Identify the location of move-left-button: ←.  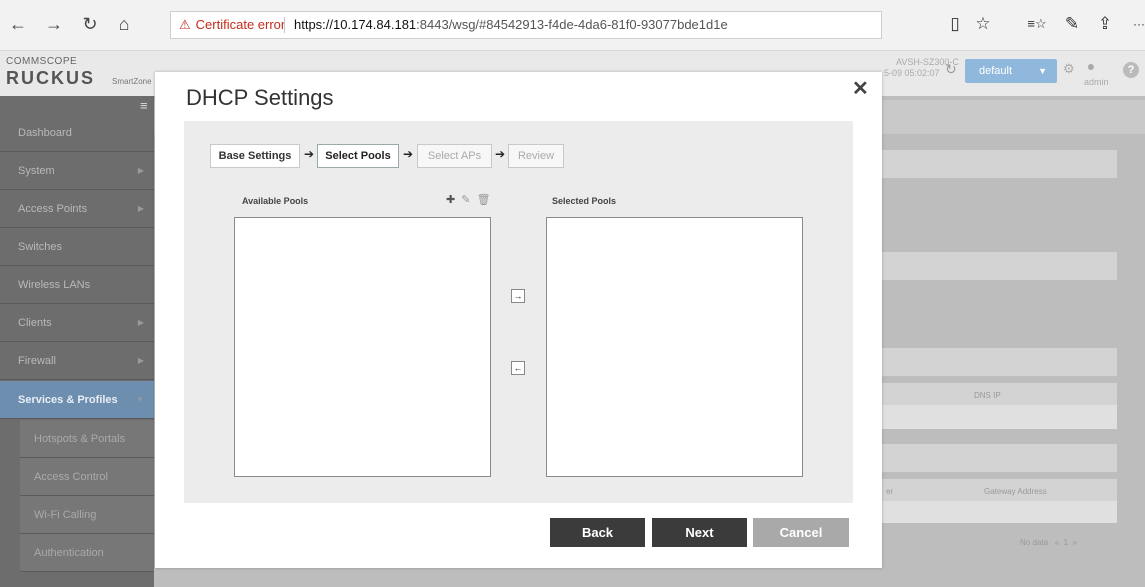
(518, 368).